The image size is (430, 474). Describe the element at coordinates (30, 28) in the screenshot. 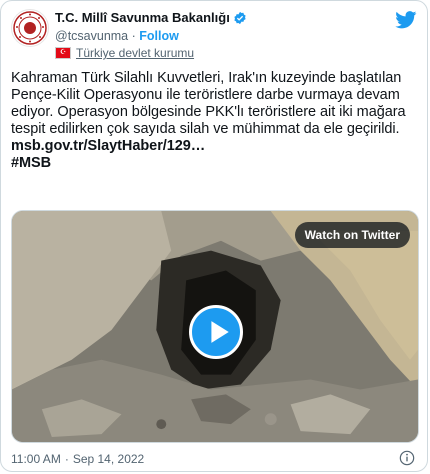

I see `msb-logo-icon` at that location.